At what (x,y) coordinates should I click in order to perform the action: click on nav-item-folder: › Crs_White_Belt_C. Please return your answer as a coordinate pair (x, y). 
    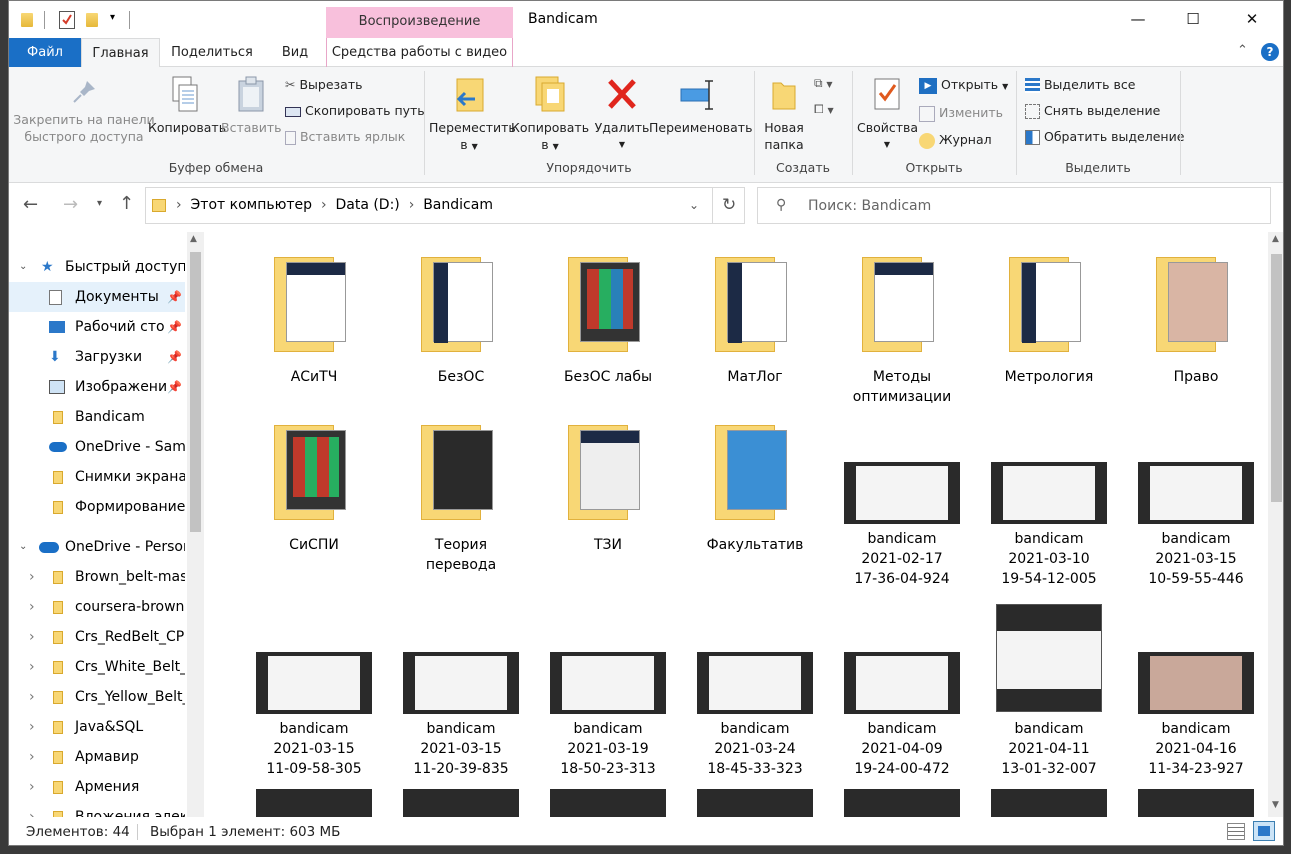
    Looking at the image, I should click on (97, 667).